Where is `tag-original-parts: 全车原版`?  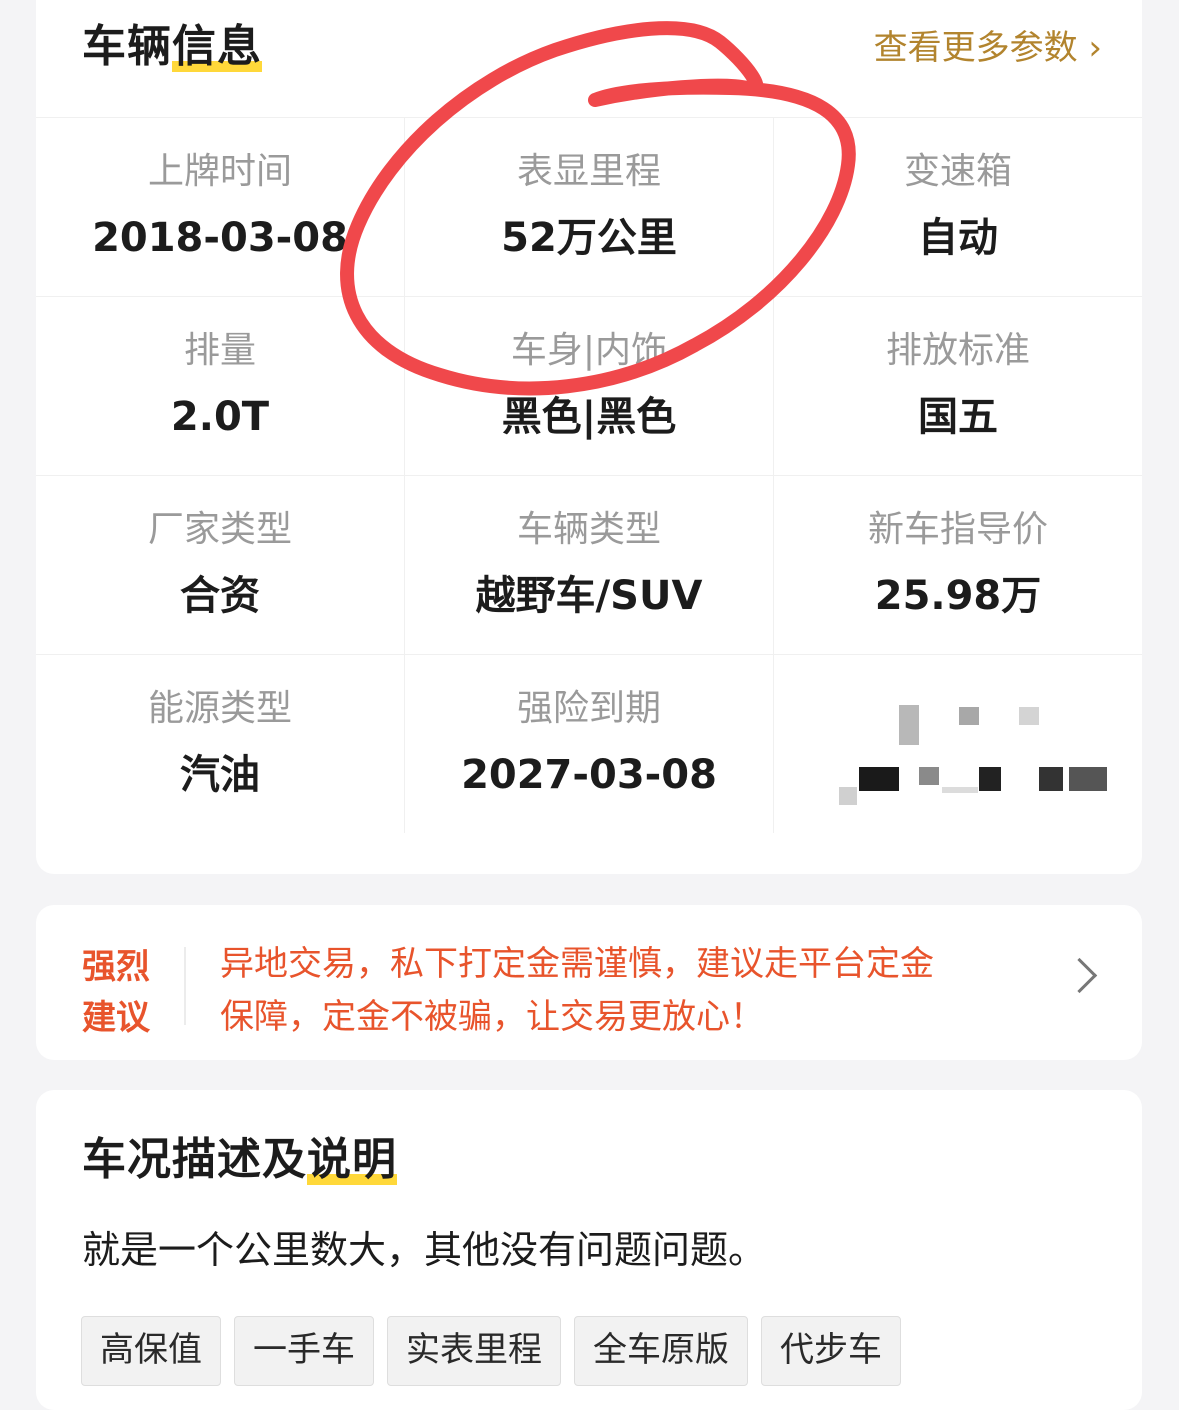 tag-original-parts: 全车原版 is located at coordinates (661, 1351).